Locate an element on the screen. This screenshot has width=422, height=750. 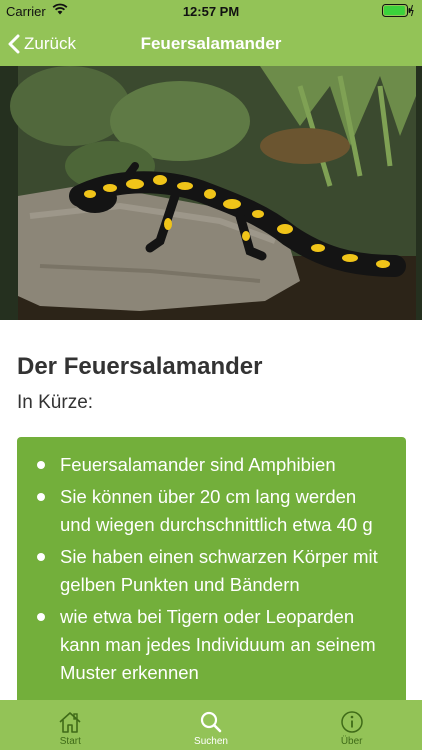
tab-label: Suchen is located at coordinates (211, 741).